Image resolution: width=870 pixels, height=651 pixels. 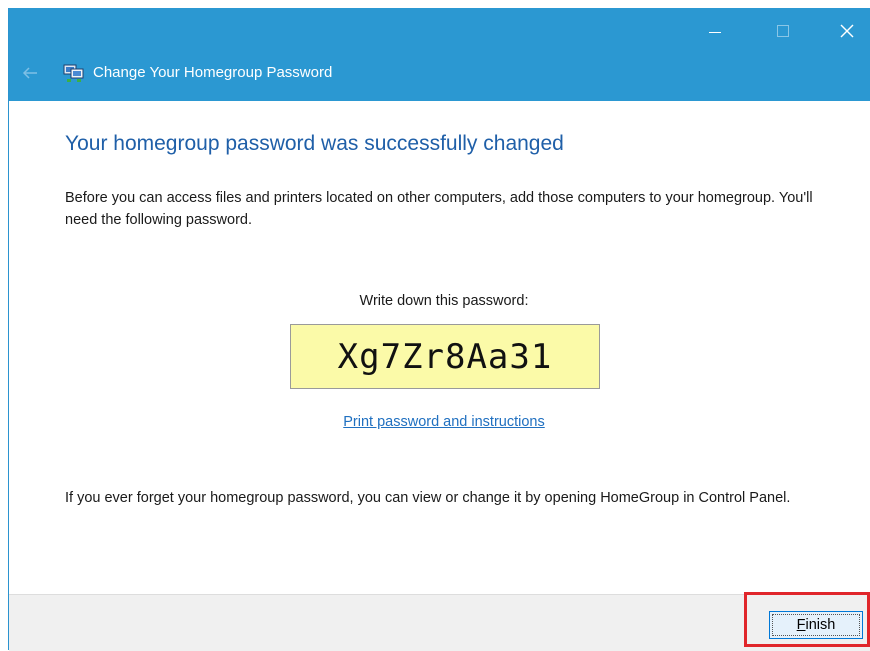 I want to click on close-button, so click(x=847, y=31).